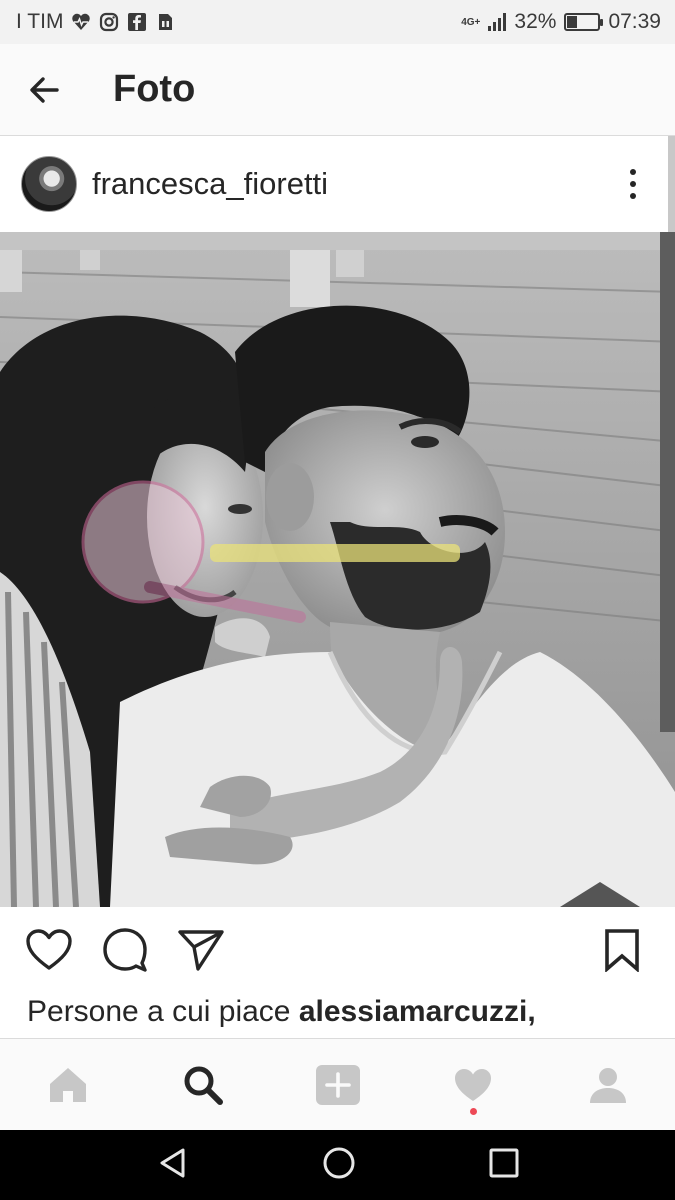 This screenshot has height=1200, width=675. I want to click on comment-button, so click(125, 950).